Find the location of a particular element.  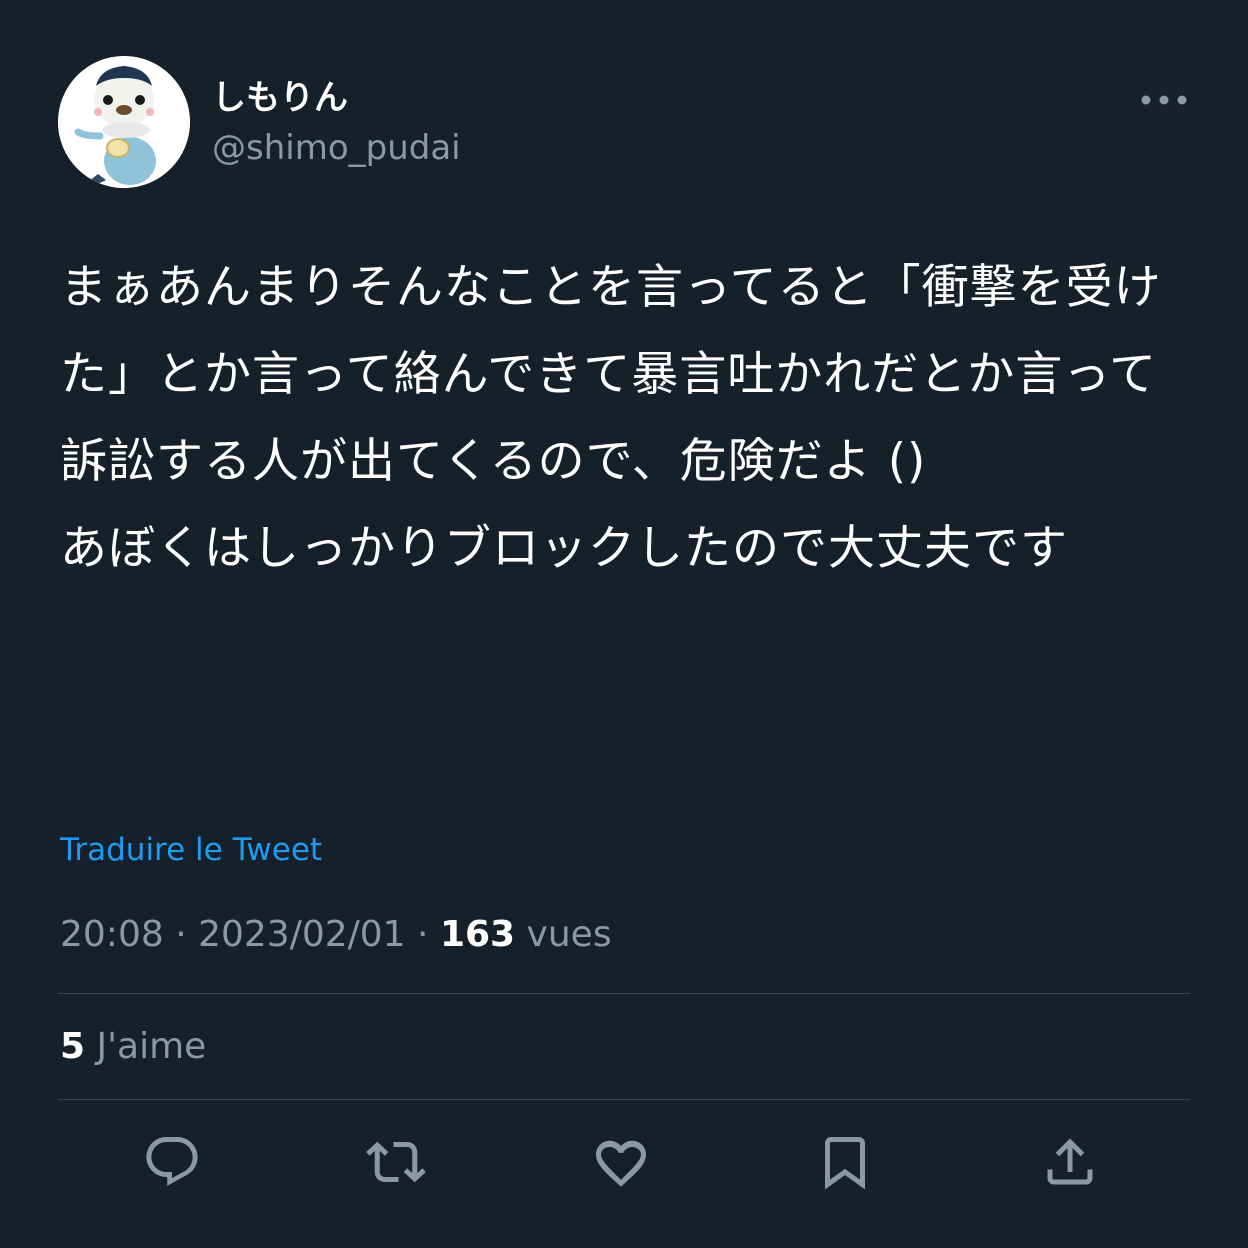

likes-count: 5 is located at coordinates (73, 1046).